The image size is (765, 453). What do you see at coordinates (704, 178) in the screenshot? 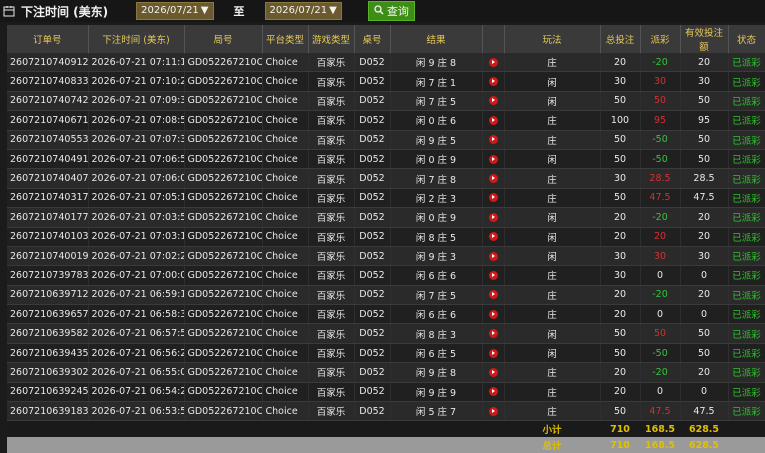
I see `valid-cell: 28.5` at bounding box center [704, 178].